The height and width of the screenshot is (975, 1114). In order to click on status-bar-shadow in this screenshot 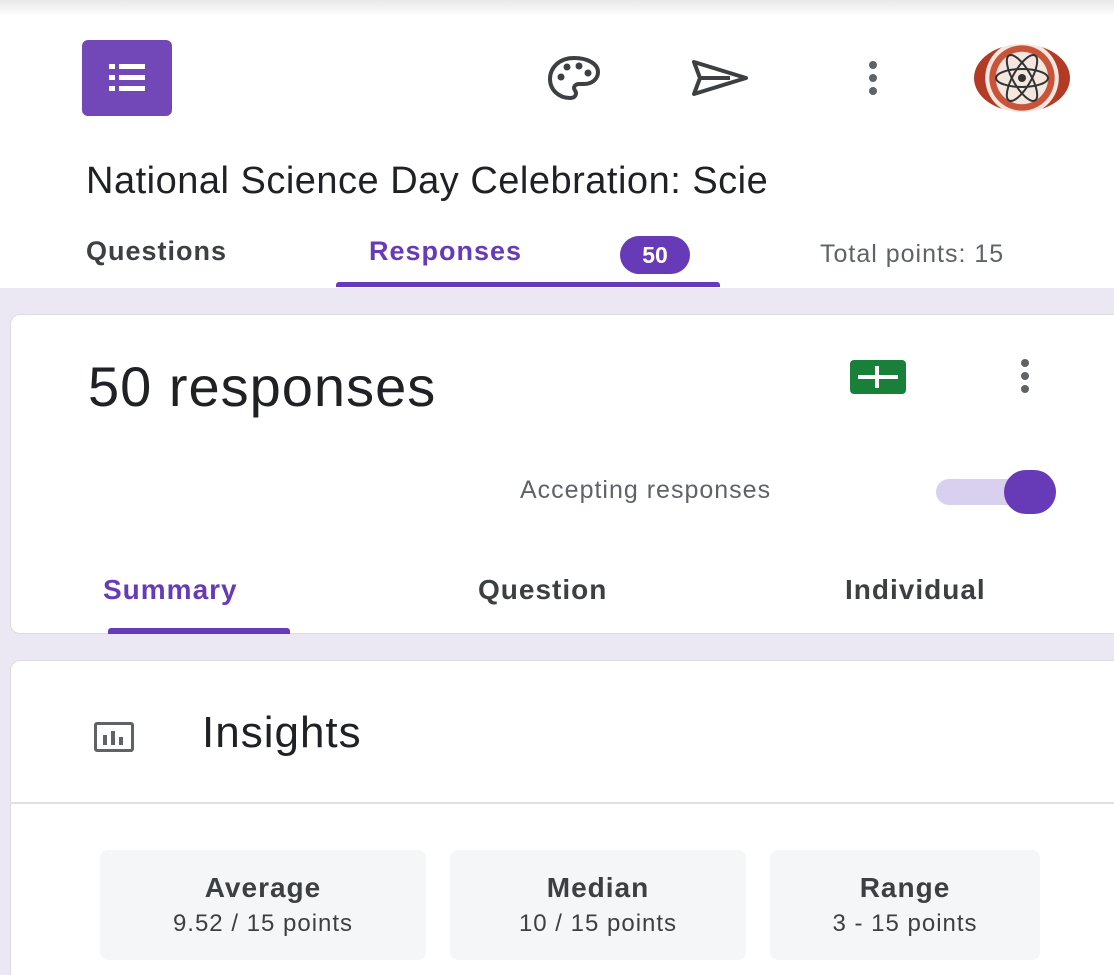, I will do `click(557, 8)`.